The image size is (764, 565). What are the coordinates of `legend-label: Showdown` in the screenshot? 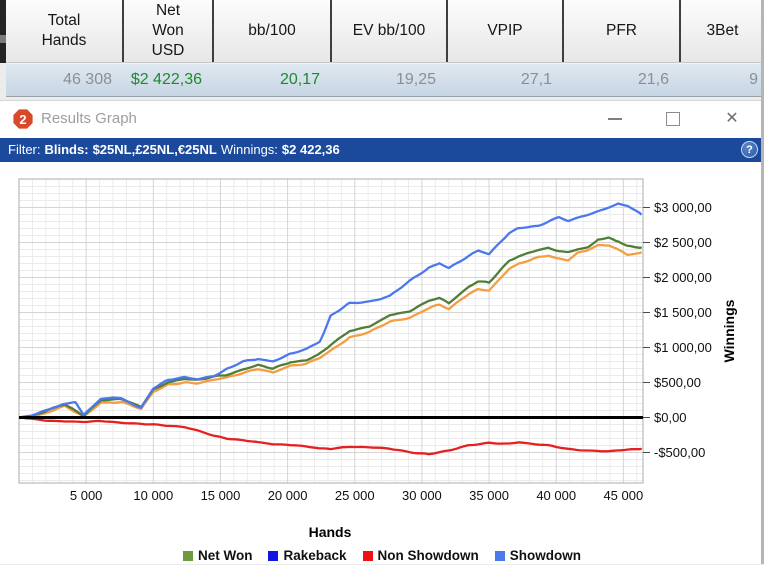 It's located at (545, 555).